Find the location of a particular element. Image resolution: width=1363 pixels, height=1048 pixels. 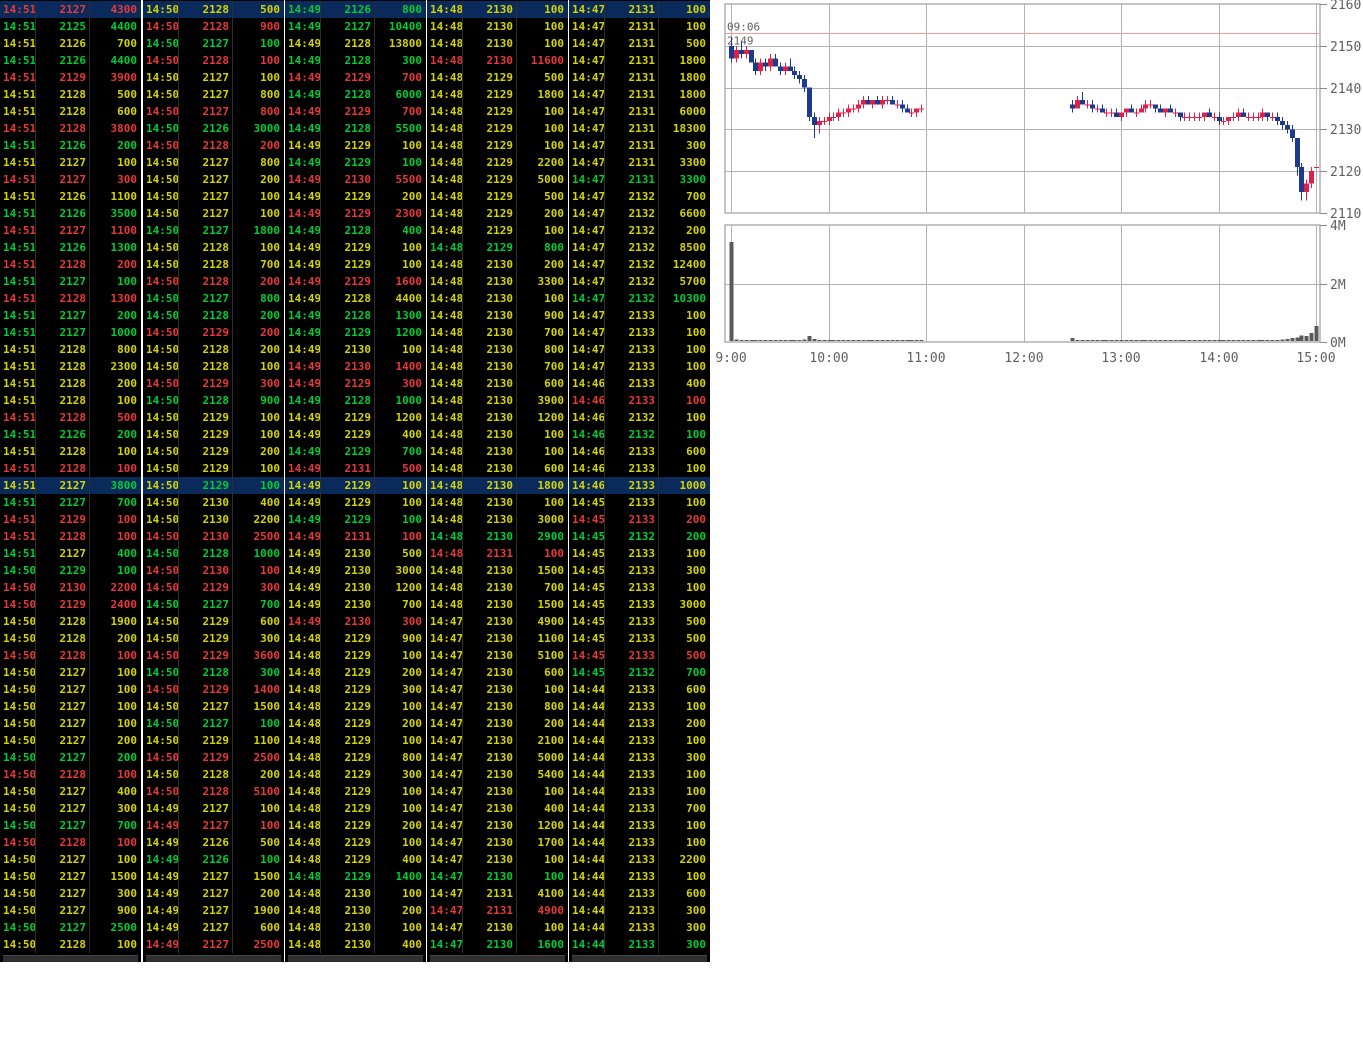

tape-row: 14:49 2126 100 is located at coordinates (213, 859).